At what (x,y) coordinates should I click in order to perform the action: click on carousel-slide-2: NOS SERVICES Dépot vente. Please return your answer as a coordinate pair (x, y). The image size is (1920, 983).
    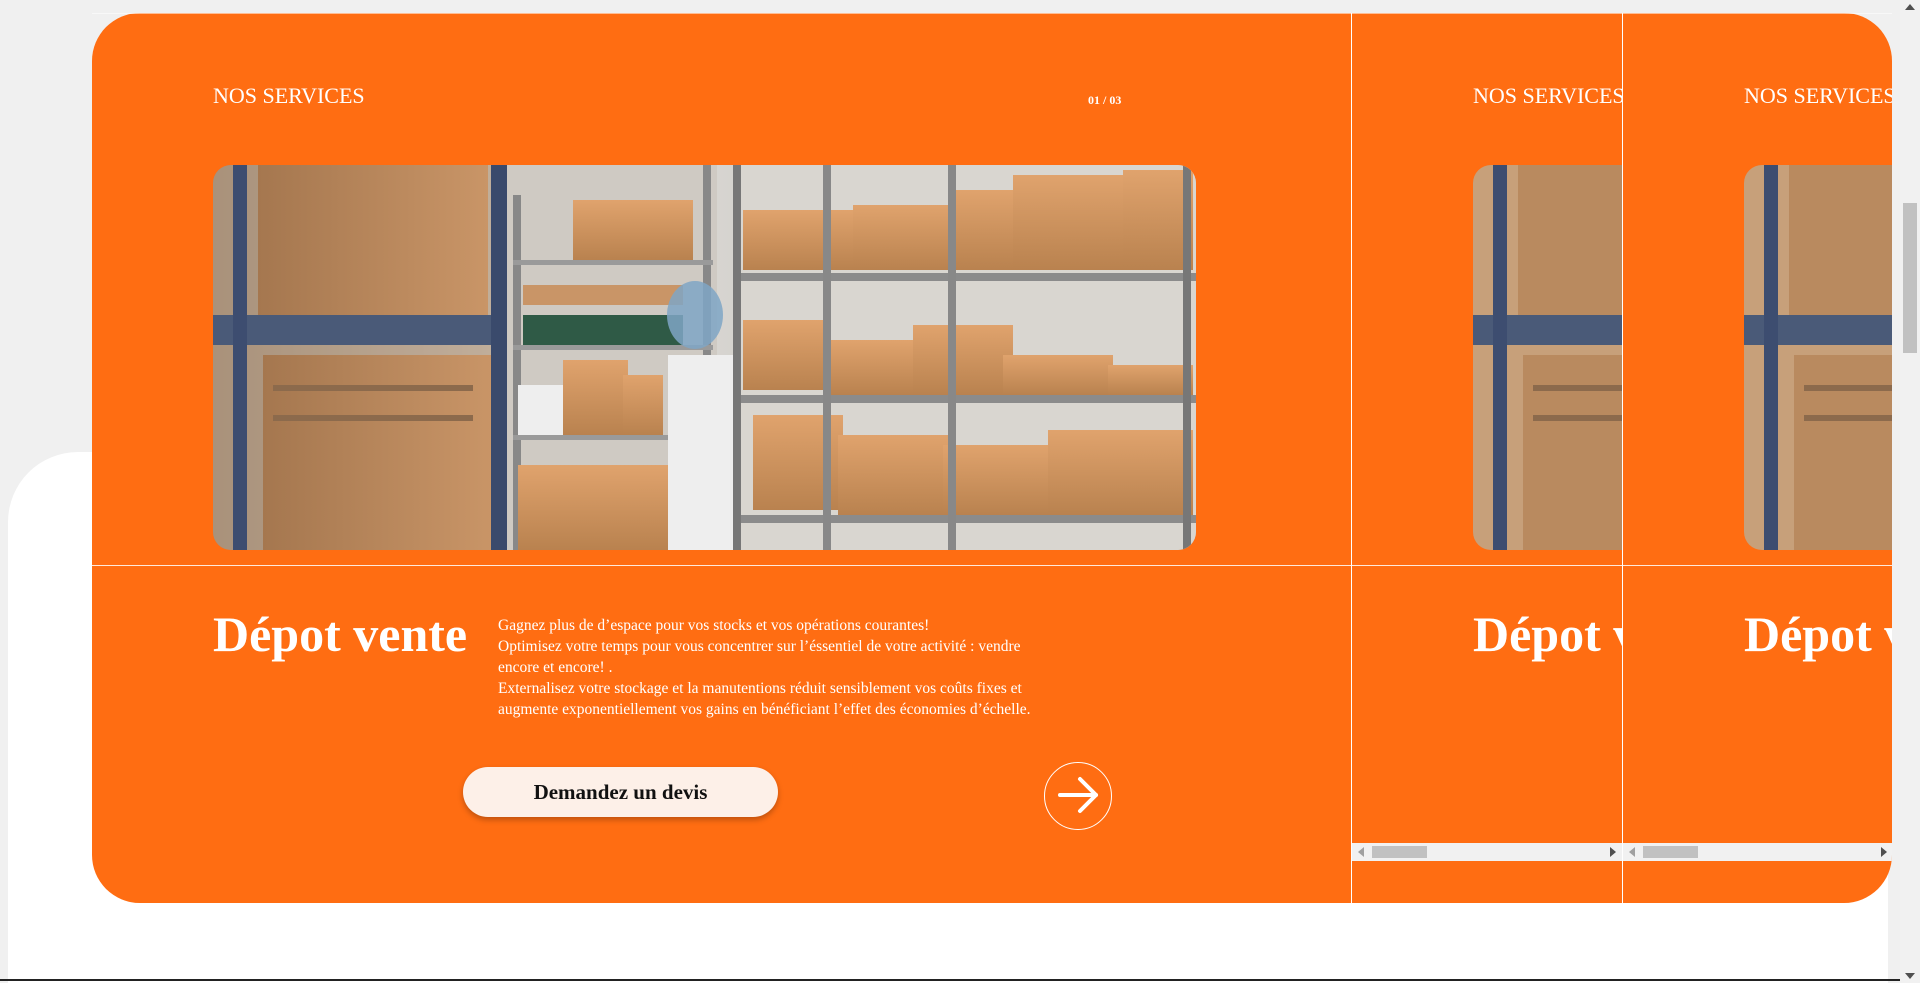
    Looking at the image, I should click on (1486, 458).